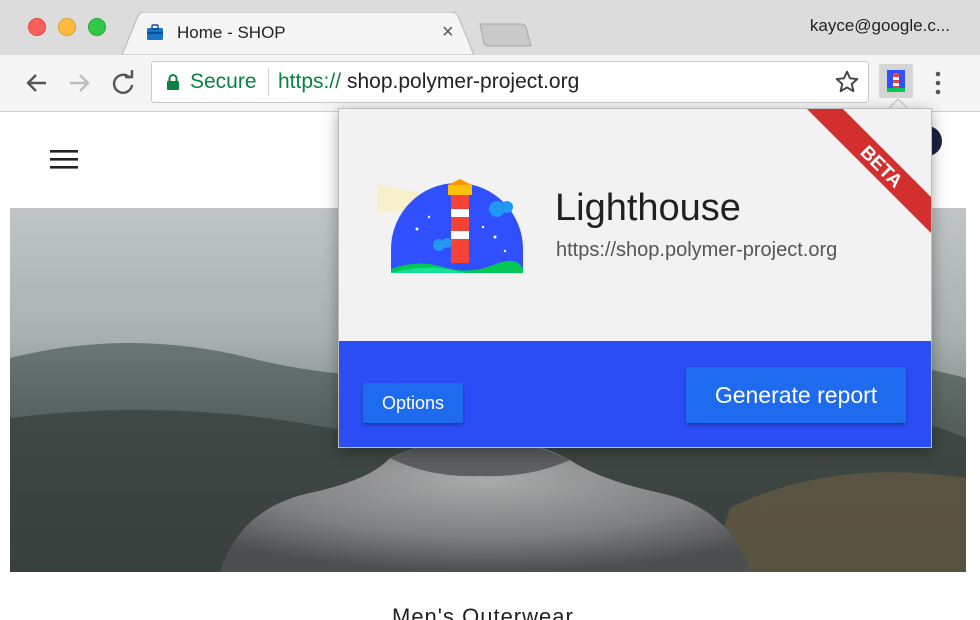 This screenshot has height=620, width=980. I want to click on lighthouse-logo-icon, so click(450, 226).